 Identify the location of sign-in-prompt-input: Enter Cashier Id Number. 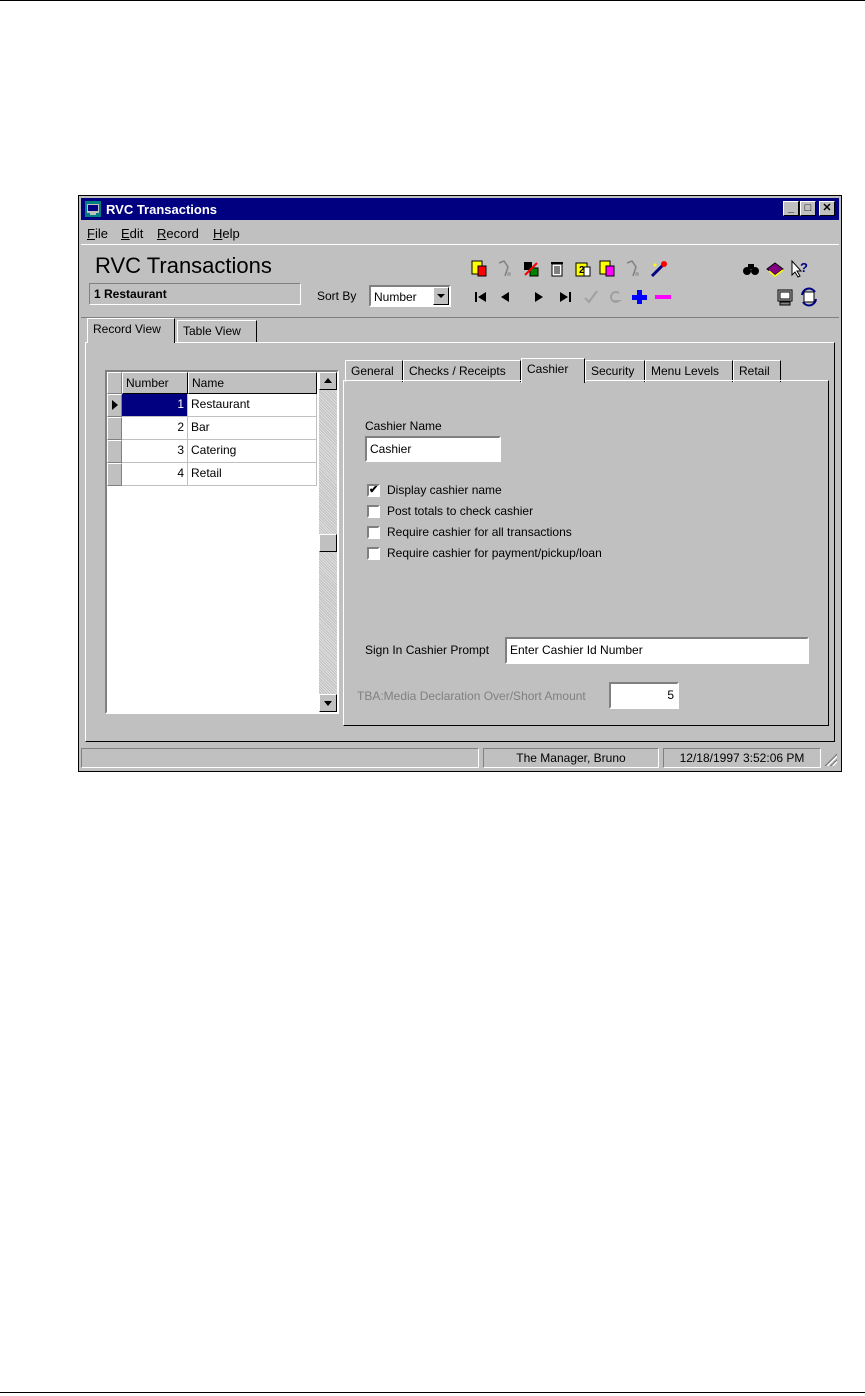
(657, 650).